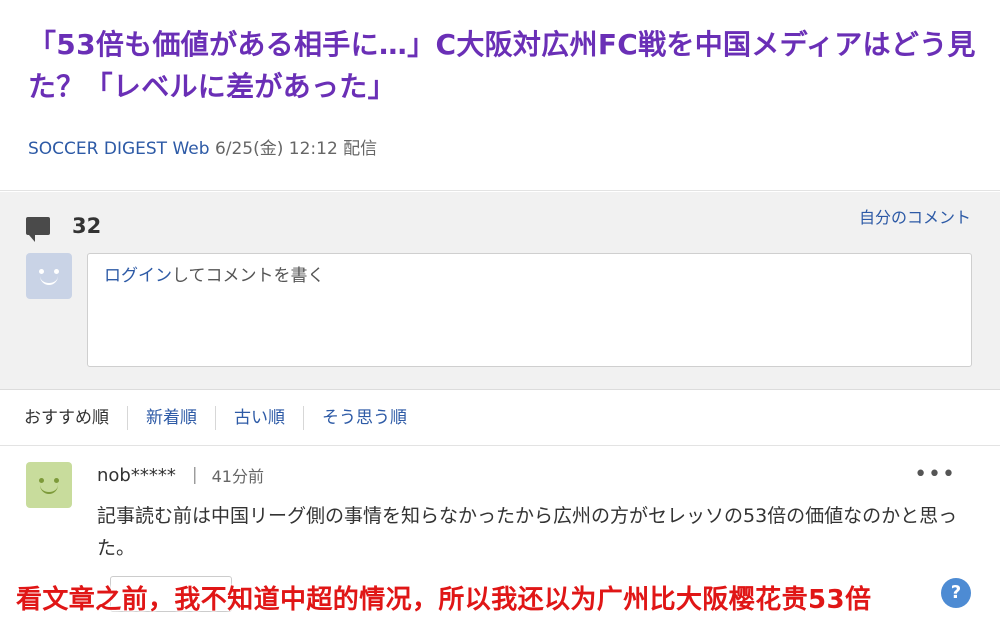  I want to click on sort-oldest-tab: 古い順, so click(259, 418).